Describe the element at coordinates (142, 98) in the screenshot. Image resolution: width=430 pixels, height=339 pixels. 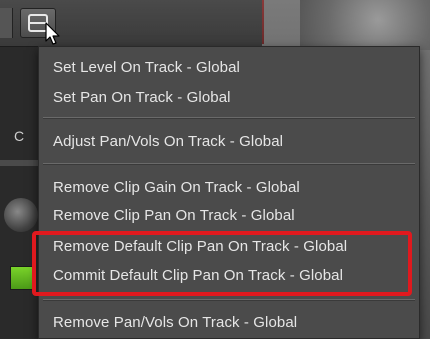
I see `menu-item-set-pan: Set Pan On Track - Global` at that location.